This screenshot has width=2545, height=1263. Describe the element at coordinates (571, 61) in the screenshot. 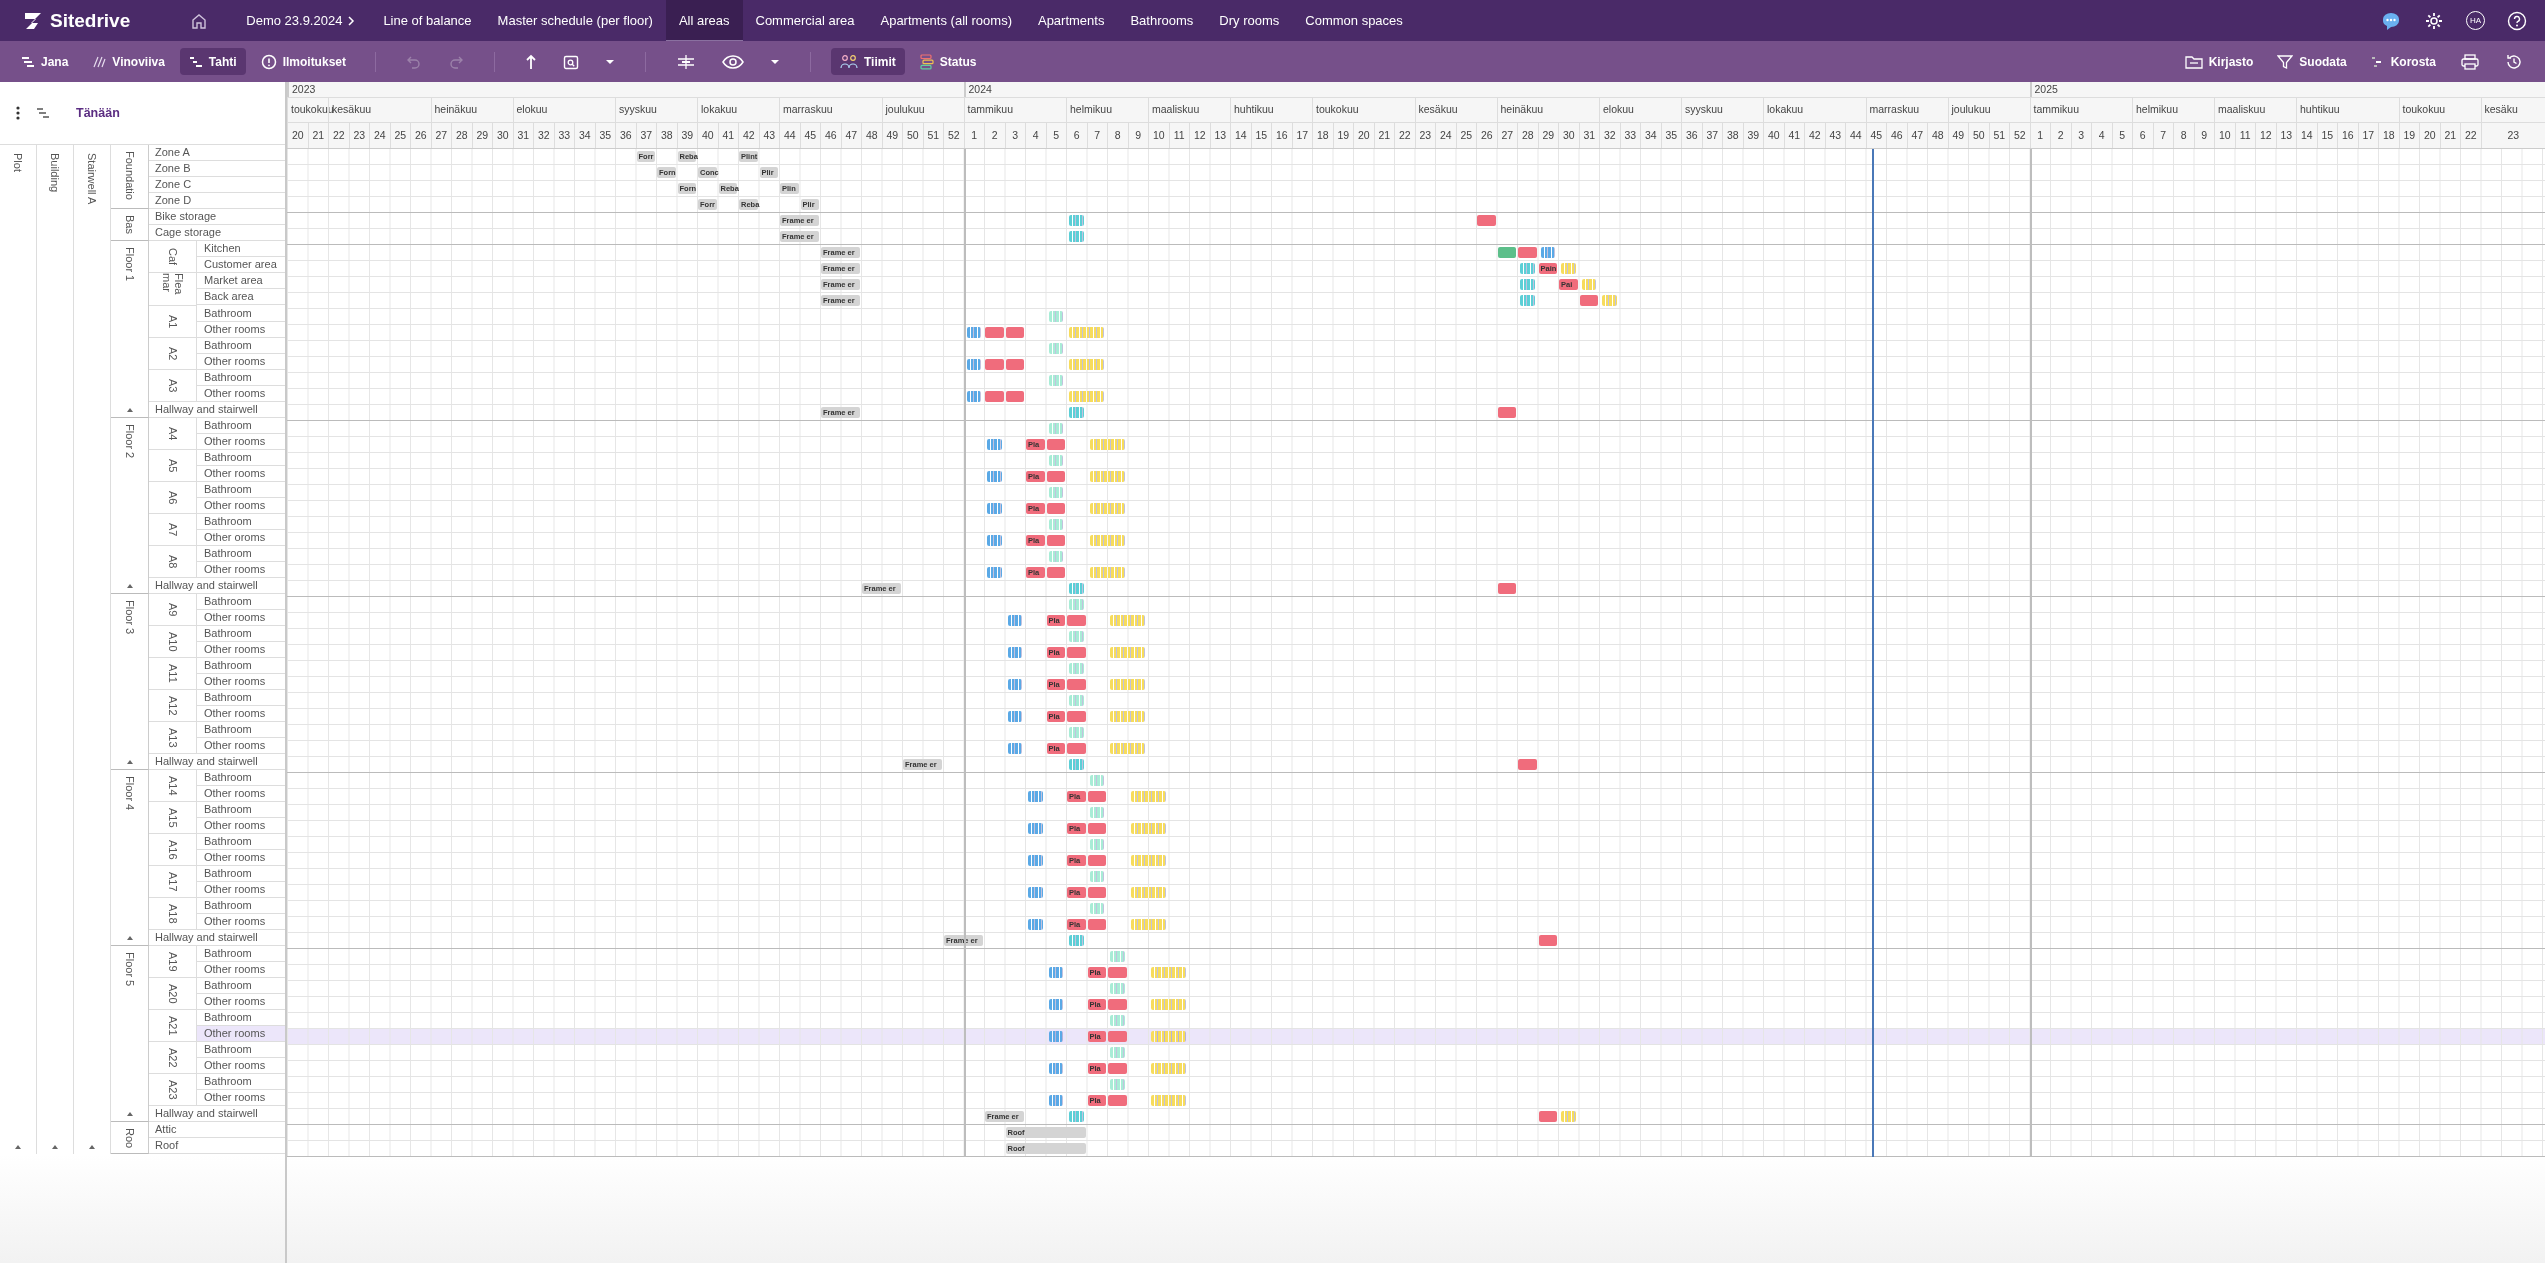

I see `calendar-search-icon` at that location.